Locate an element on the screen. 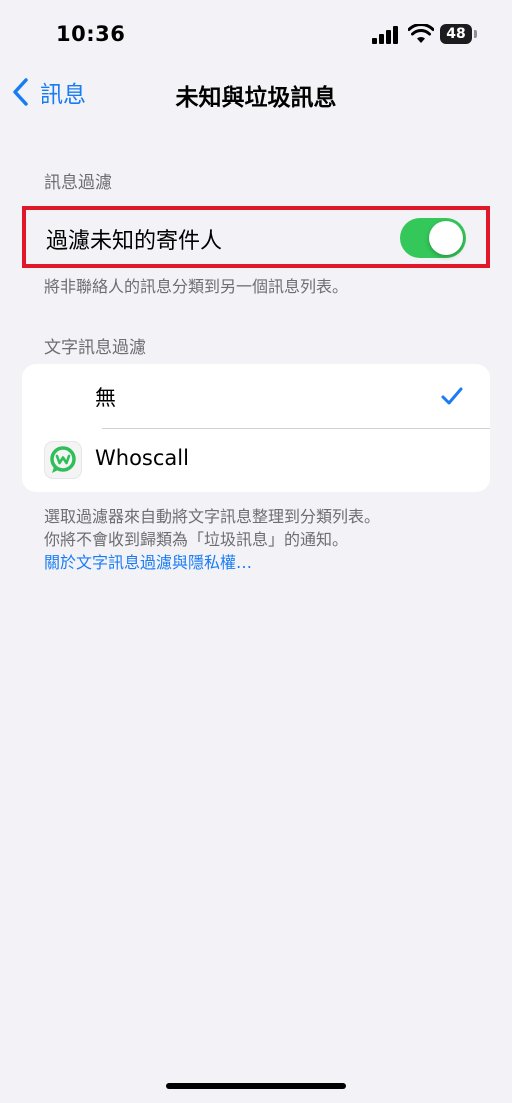 The image size is (512, 1103). sms-filter-footer-line1: 選取過濾器來自動將文字訊息整理到分類列表。 is located at coordinates (212, 516).